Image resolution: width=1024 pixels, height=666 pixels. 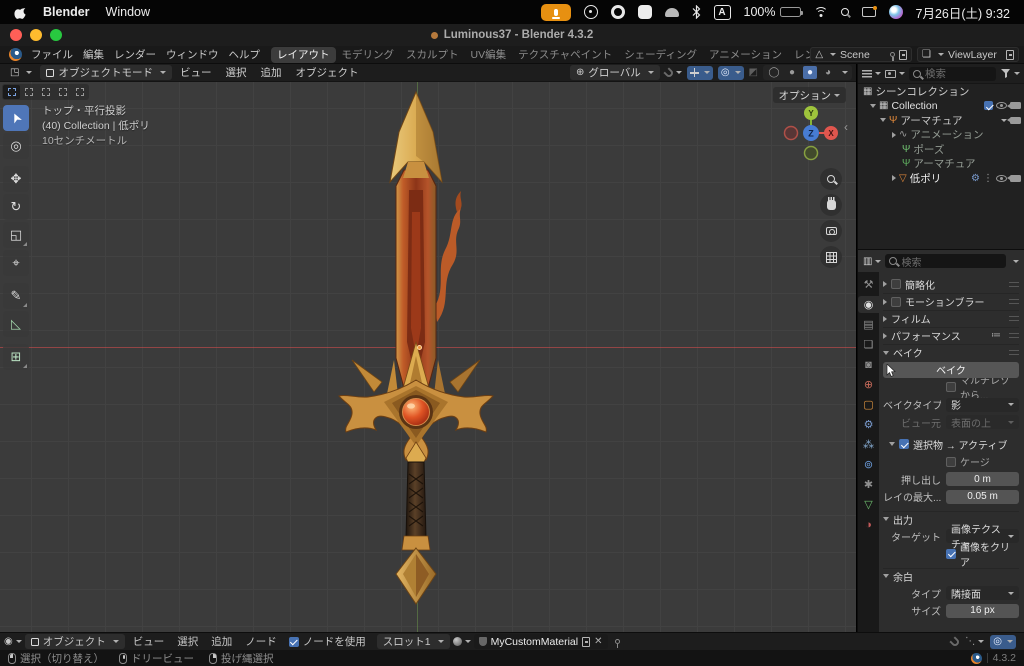 I want to click on from-multires-checkbox, so click(x=951, y=387).